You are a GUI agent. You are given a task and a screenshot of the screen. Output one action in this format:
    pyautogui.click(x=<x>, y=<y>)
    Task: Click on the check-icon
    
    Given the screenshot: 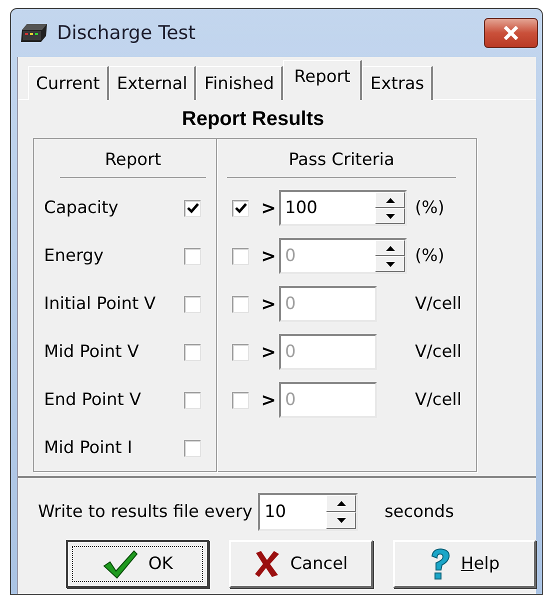 What is the action you would take?
    pyautogui.click(x=120, y=564)
    